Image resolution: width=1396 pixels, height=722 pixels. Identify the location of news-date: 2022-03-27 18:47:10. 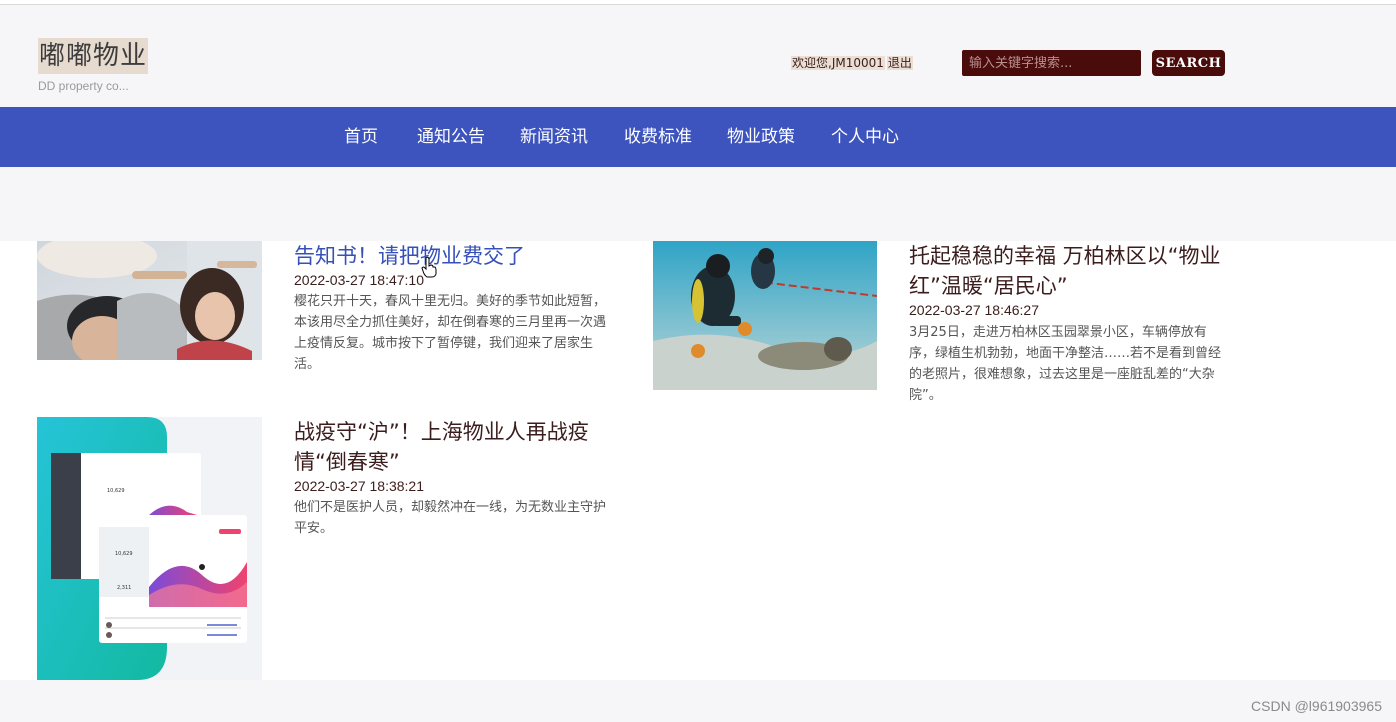
(359, 280).